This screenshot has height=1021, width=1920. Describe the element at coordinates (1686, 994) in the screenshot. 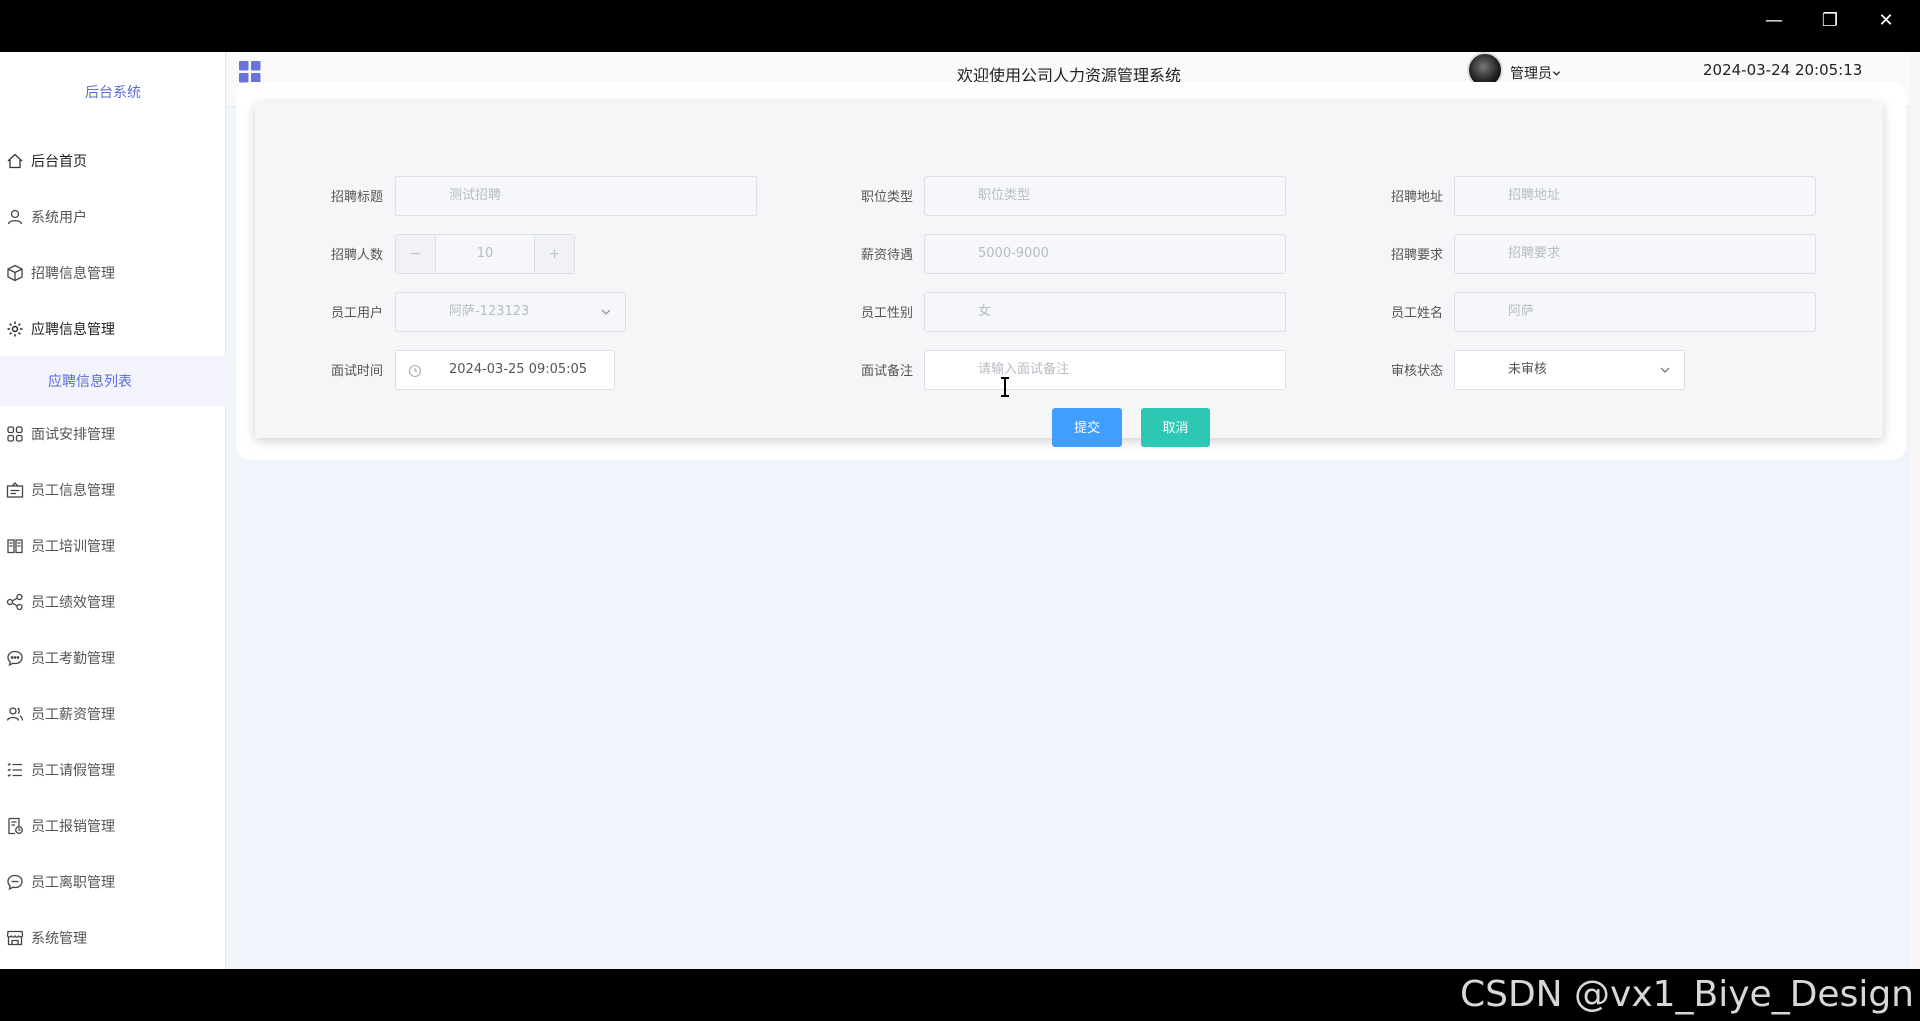

I see `watermark-text: CSDN @vx1_Biye_Design` at that location.